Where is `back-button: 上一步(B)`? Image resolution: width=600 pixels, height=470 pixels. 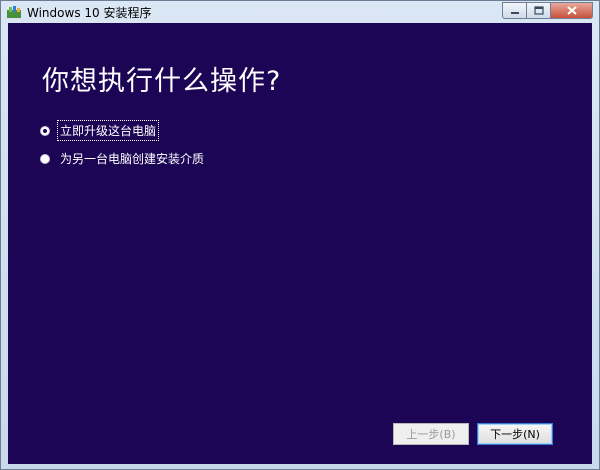
back-button: 上一步(B) is located at coordinates (431, 434).